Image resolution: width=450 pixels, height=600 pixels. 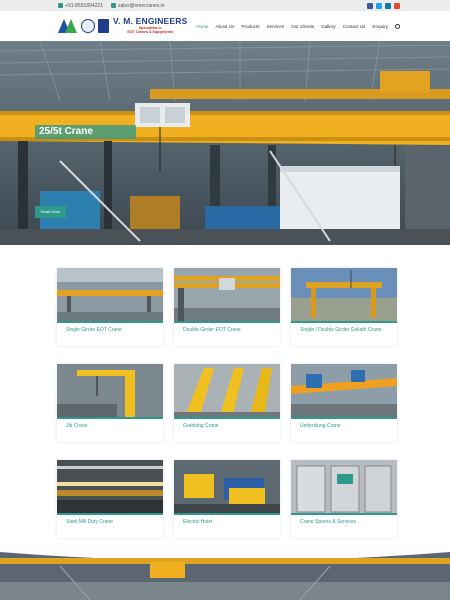 I want to click on product-card-goliath: Single / Double Girder Goliath Crane, so click(x=344, y=307).